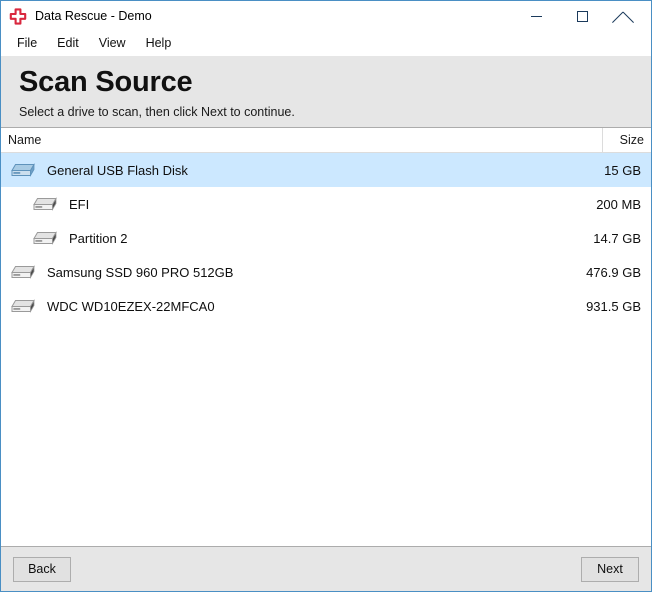 The image size is (652, 592). I want to click on maximize-icon, so click(582, 16).